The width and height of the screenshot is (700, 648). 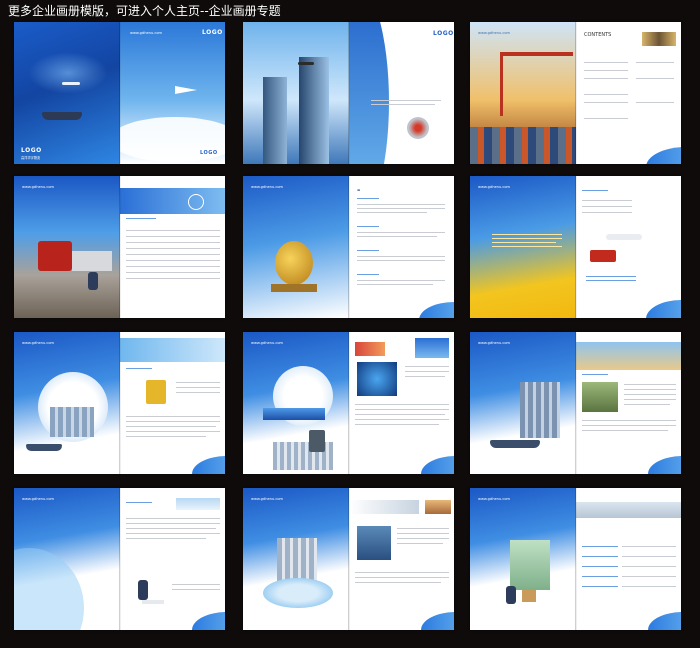 I want to click on spread-truck-table: www.gdhenu.com, so click(x=119, y=247).